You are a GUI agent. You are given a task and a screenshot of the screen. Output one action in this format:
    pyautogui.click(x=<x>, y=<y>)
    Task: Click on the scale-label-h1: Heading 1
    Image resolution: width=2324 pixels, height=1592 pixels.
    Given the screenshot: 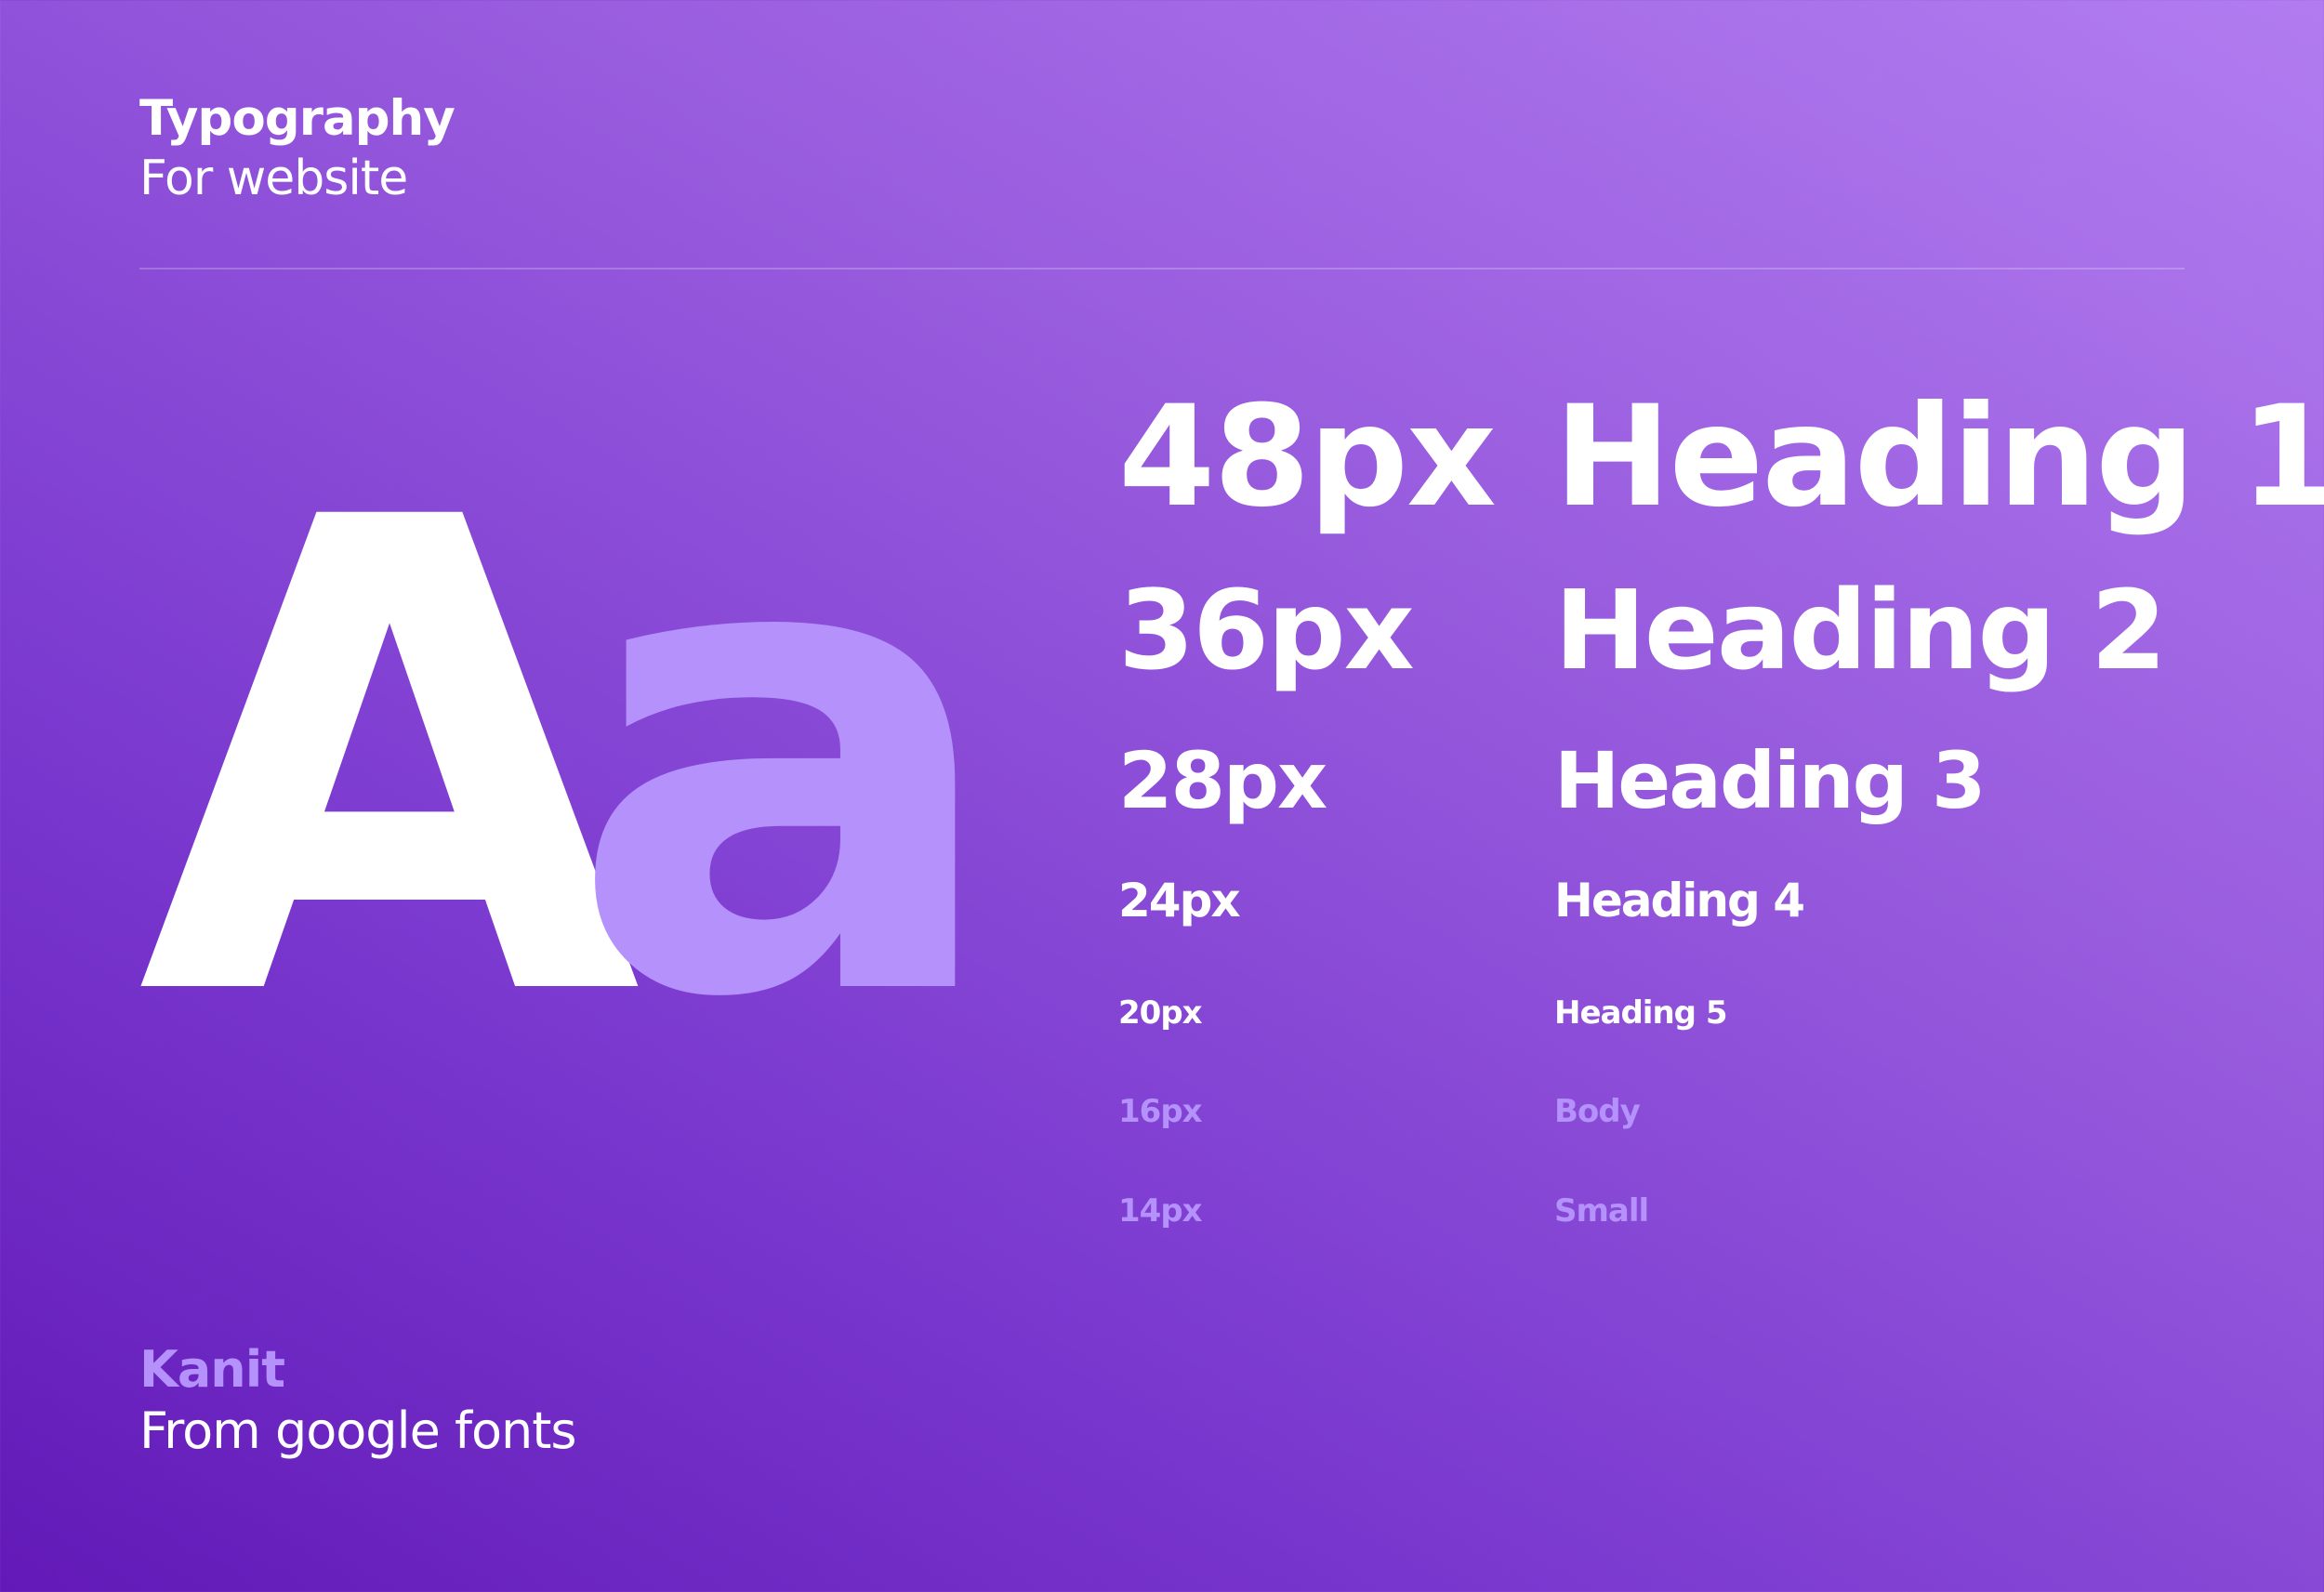 What is the action you would take?
    pyautogui.click(x=1939, y=457)
    